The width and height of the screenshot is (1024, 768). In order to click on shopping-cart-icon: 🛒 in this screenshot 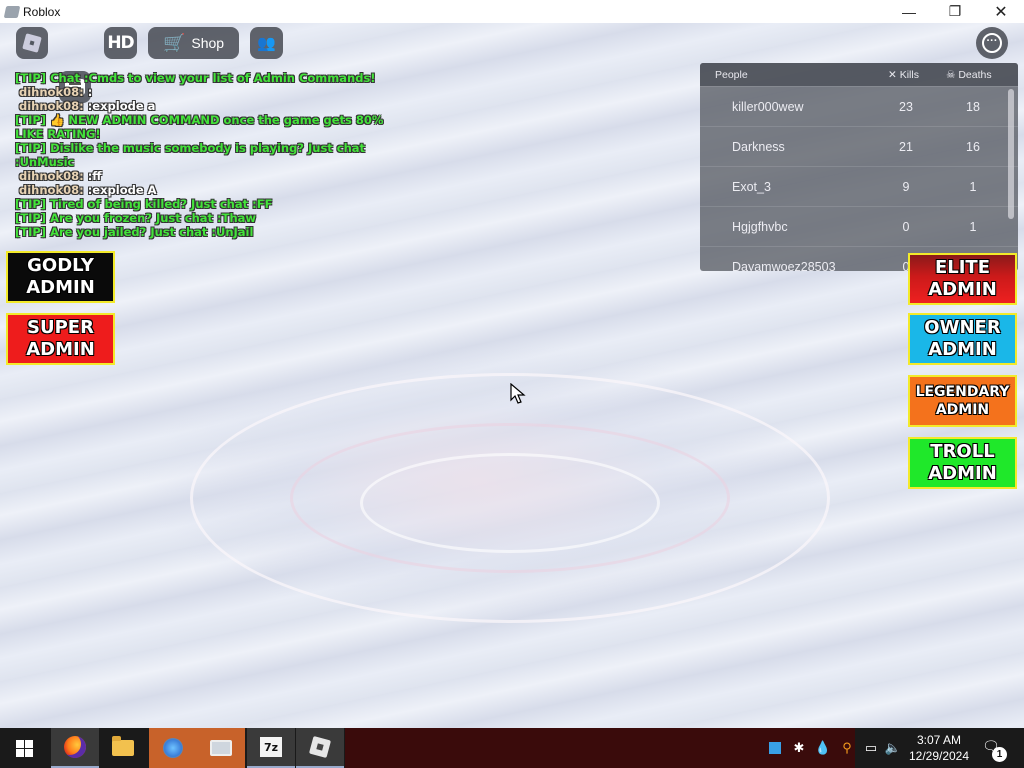, I will do `click(174, 43)`.